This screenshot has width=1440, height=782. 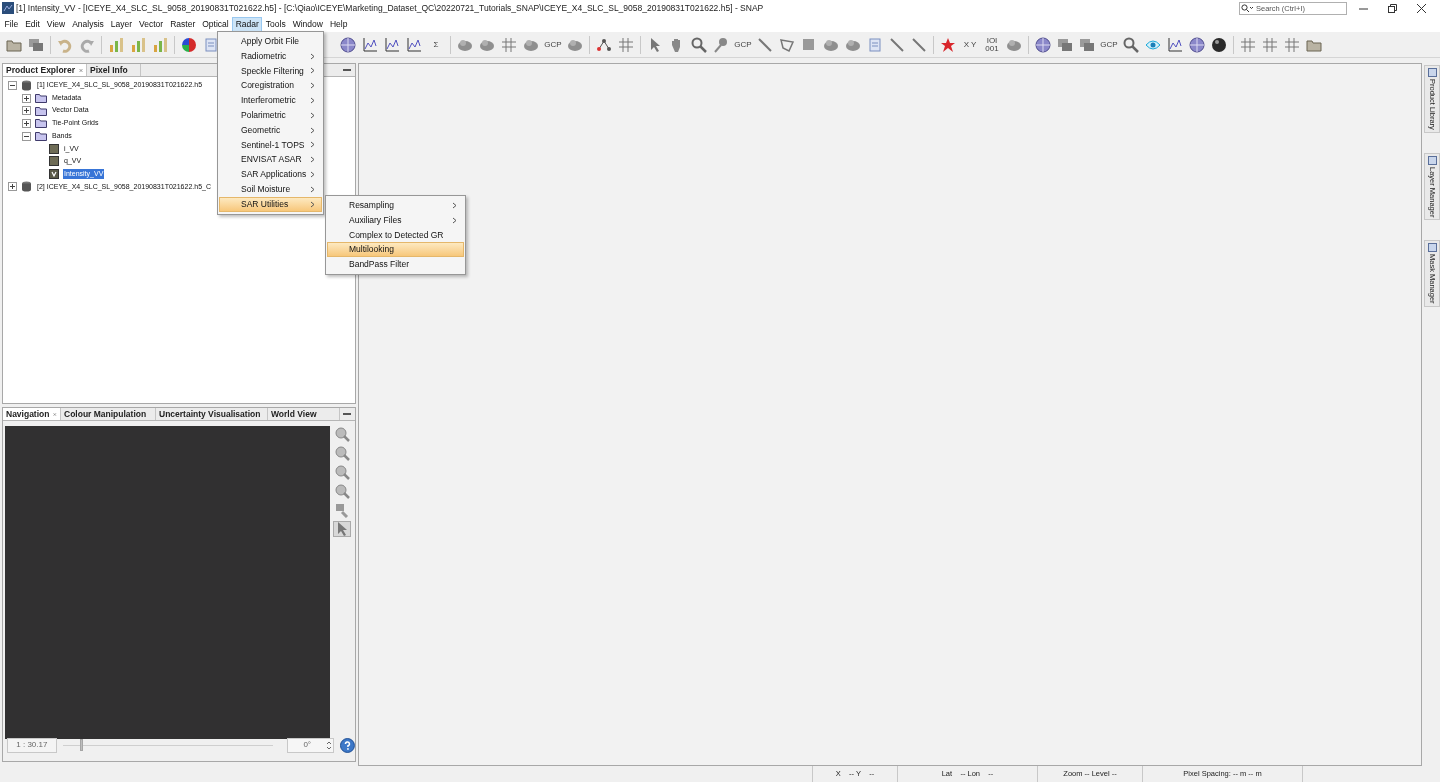 What do you see at coordinates (395, 205) in the screenshot?
I see `menu-item: Resampling` at bounding box center [395, 205].